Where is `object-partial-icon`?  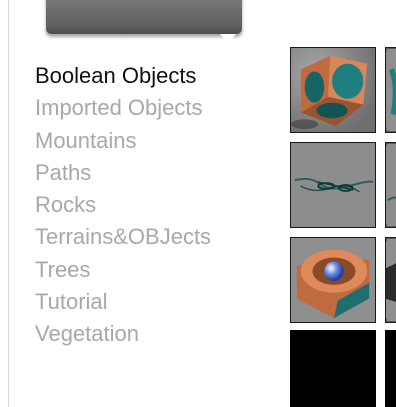 object-partial-icon is located at coordinates (391, 280).